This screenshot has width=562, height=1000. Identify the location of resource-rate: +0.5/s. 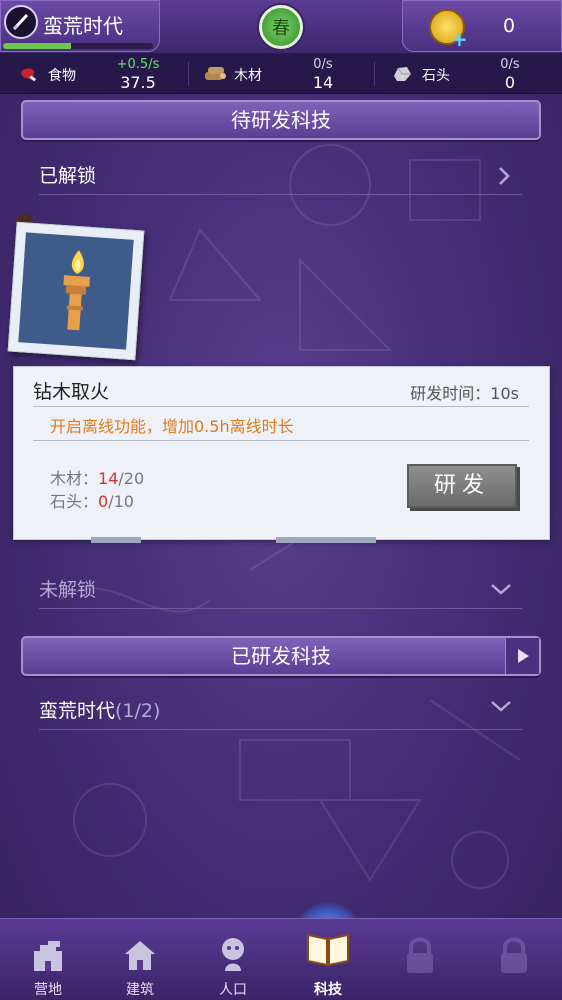
(138, 64).